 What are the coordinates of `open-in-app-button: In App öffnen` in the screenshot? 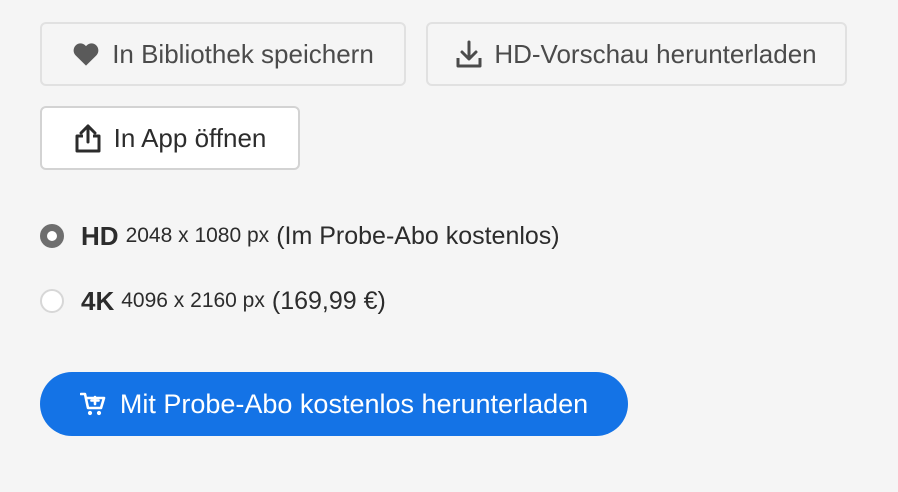 It's located at (170, 138).